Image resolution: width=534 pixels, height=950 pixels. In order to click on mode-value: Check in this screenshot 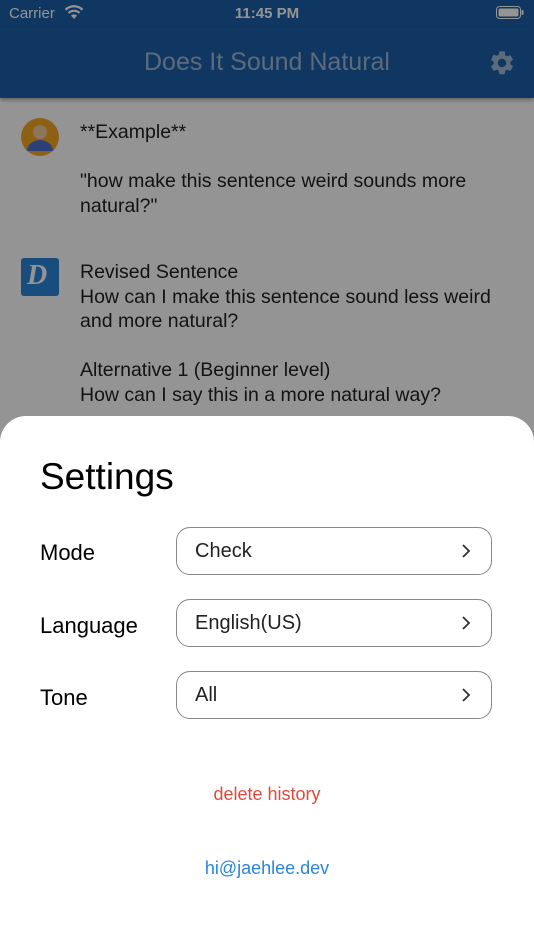, I will do `click(223, 551)`.